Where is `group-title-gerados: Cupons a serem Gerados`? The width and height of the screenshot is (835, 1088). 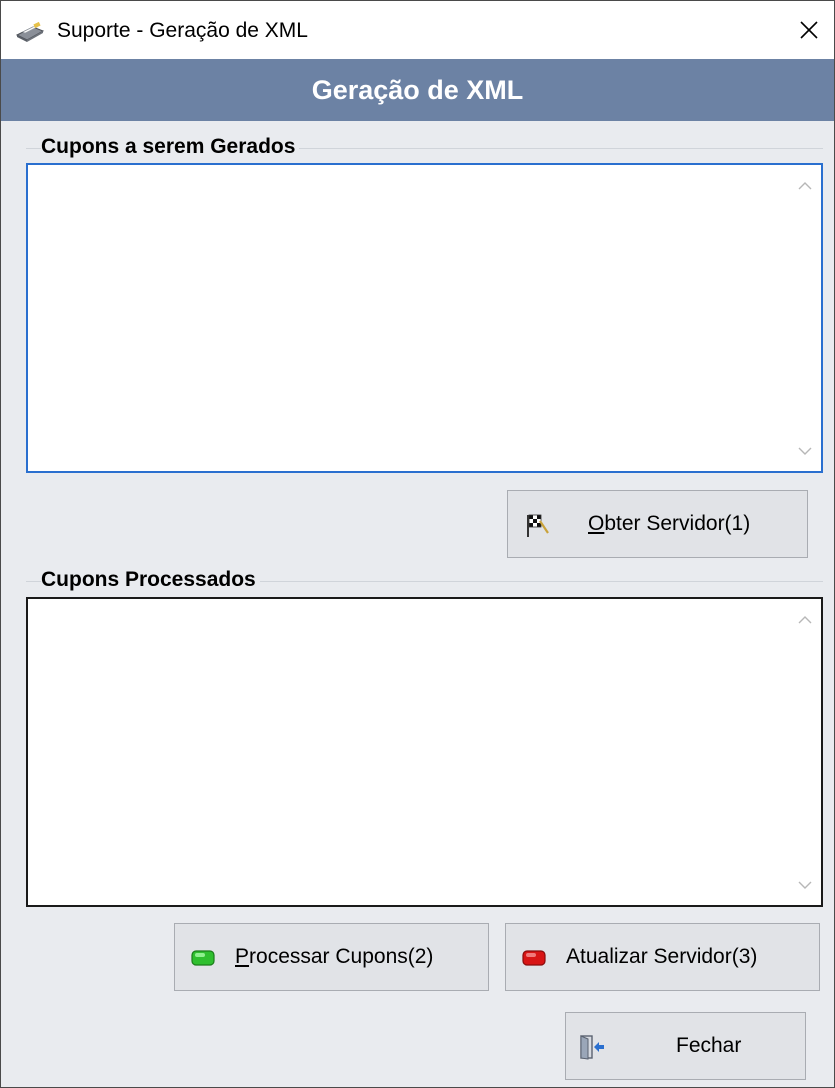
group-title-gerados: Cupons a serem Gerados is located at coordinates (170, 147).